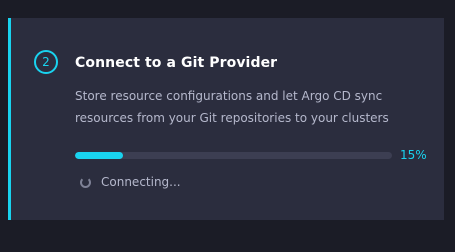  What do you see at coordinates (85, 182) in the screenshot?
I see `spinner-icon` at bounding box center [85, 182].